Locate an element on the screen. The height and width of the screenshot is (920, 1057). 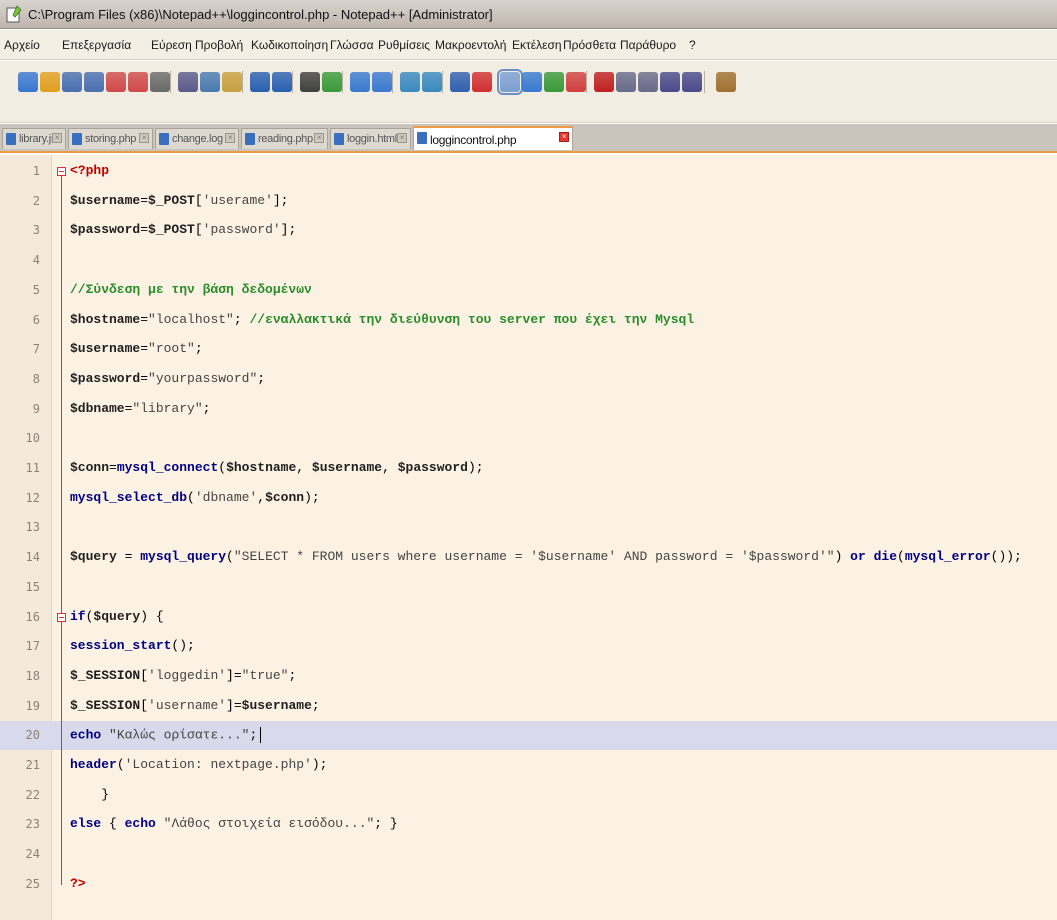
replace-icon is located at coordinates (332, 82).